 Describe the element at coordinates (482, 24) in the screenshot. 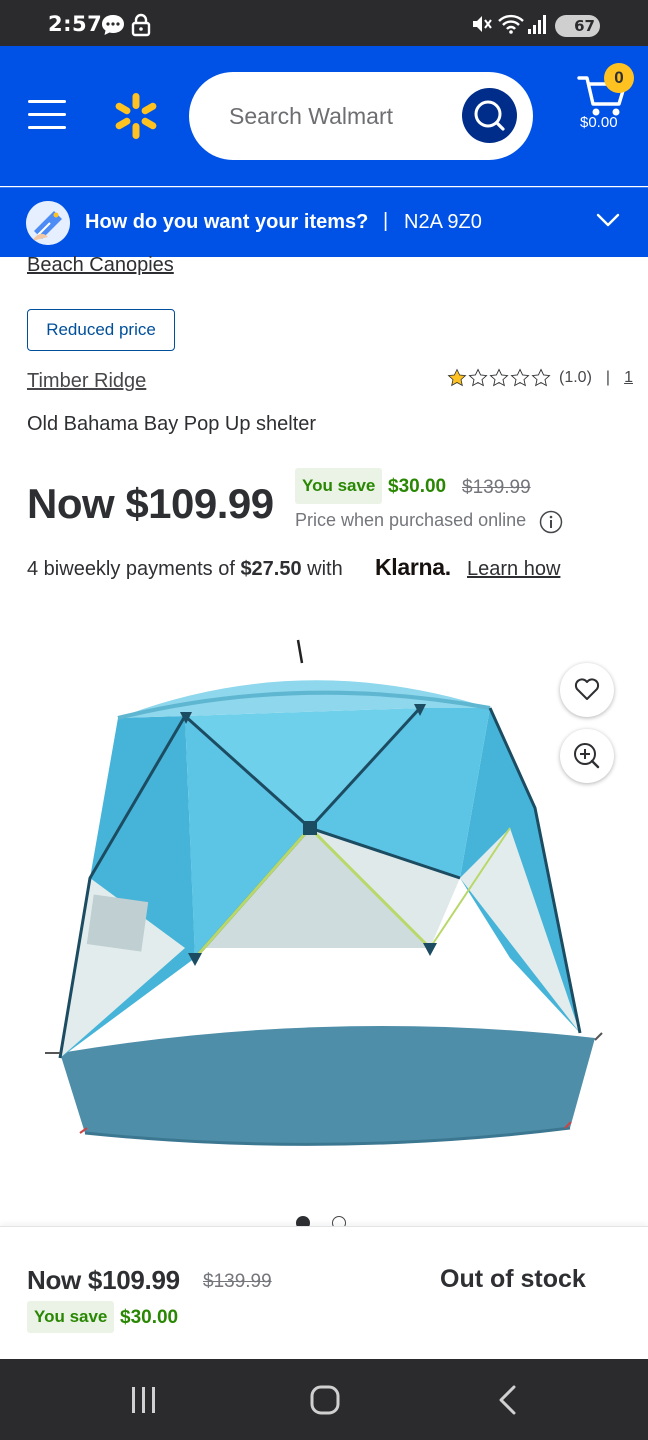

I see `mute-icon` at that location.